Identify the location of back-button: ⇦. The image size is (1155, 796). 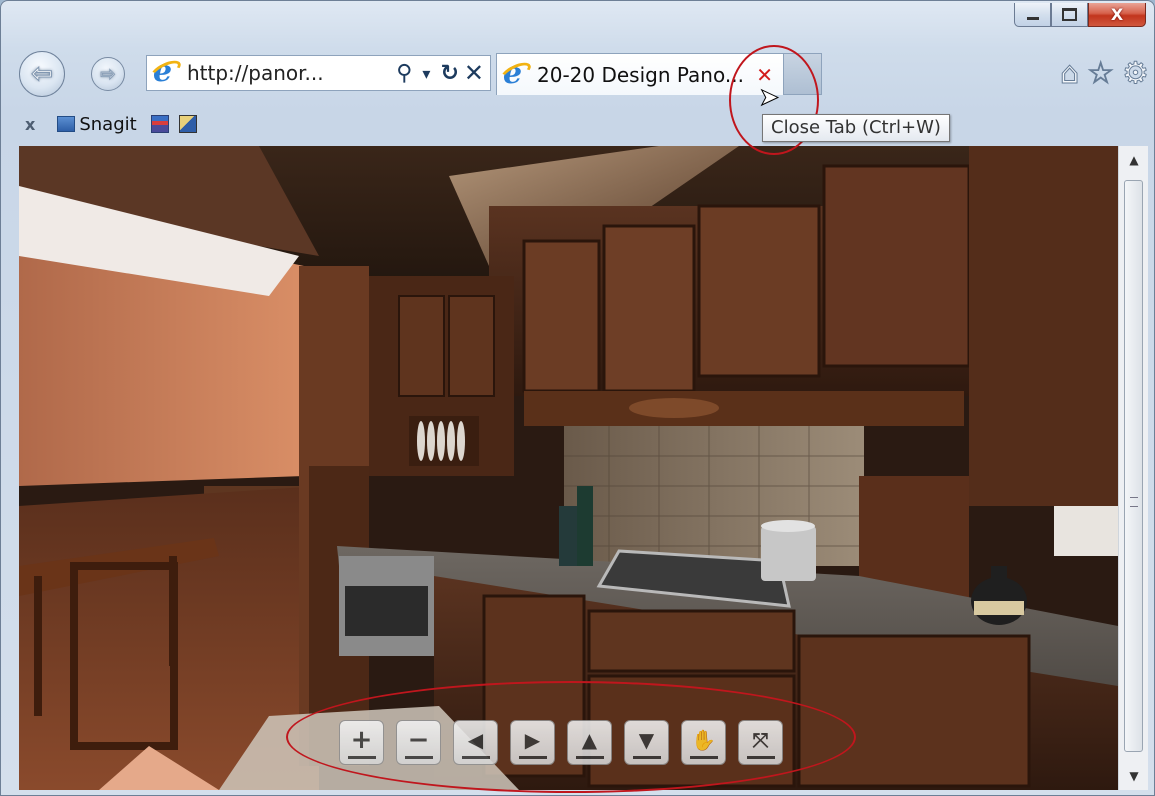
(42, 74).